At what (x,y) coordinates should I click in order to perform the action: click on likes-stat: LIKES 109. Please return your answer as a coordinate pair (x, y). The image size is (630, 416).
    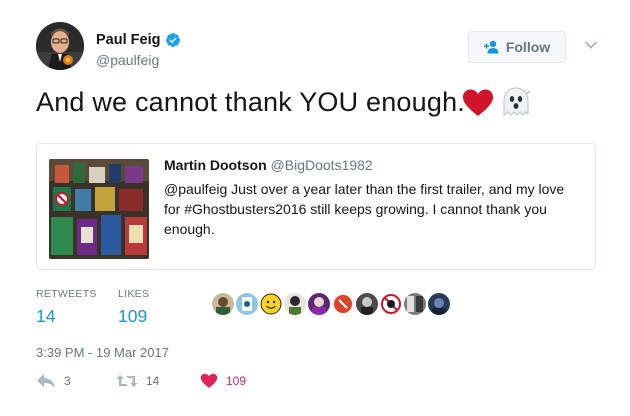
    Looking at the image, I should click on (133, 307).